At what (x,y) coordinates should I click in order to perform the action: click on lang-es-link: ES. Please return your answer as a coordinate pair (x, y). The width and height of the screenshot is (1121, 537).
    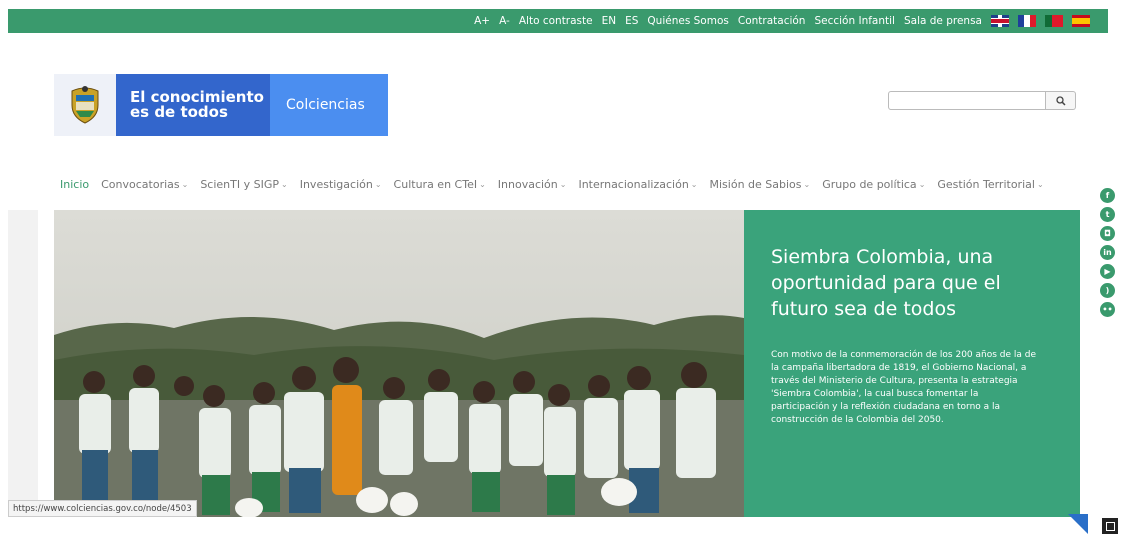
    Looking at the image, I should click on (631, 21).